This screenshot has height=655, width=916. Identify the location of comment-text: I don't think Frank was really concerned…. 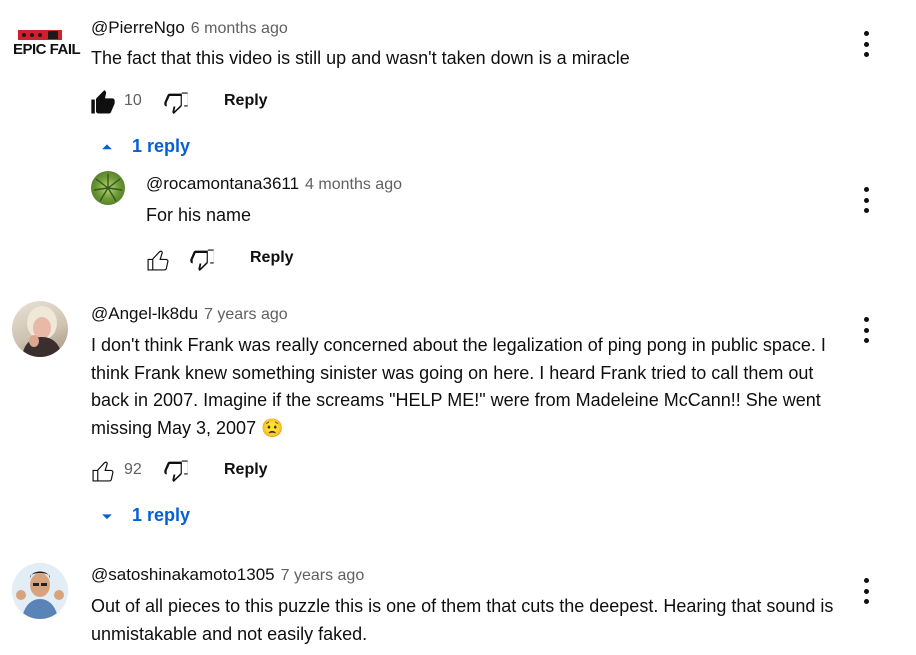
(458, 386).